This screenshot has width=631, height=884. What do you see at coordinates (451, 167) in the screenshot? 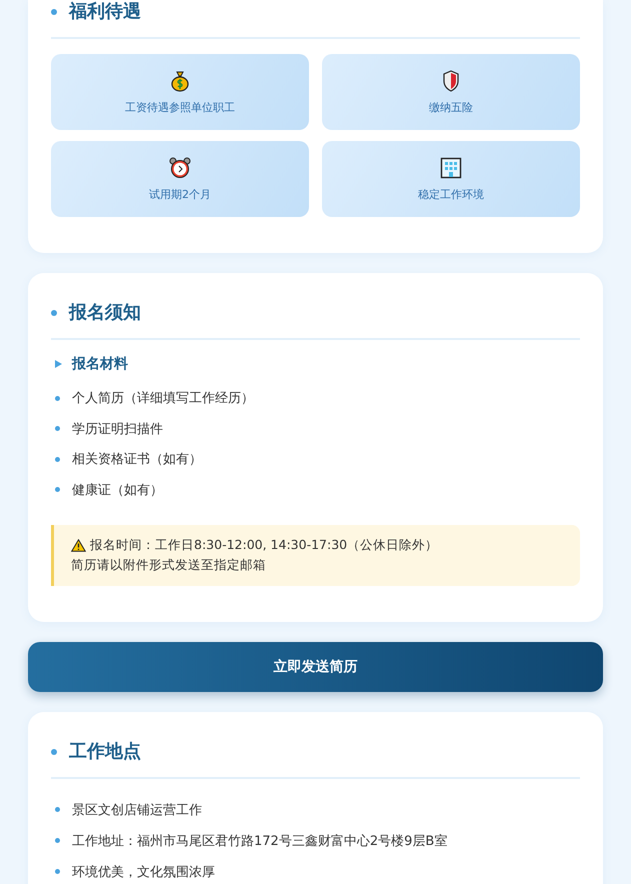
I see `building-icon` at bounding box center [451, 167].